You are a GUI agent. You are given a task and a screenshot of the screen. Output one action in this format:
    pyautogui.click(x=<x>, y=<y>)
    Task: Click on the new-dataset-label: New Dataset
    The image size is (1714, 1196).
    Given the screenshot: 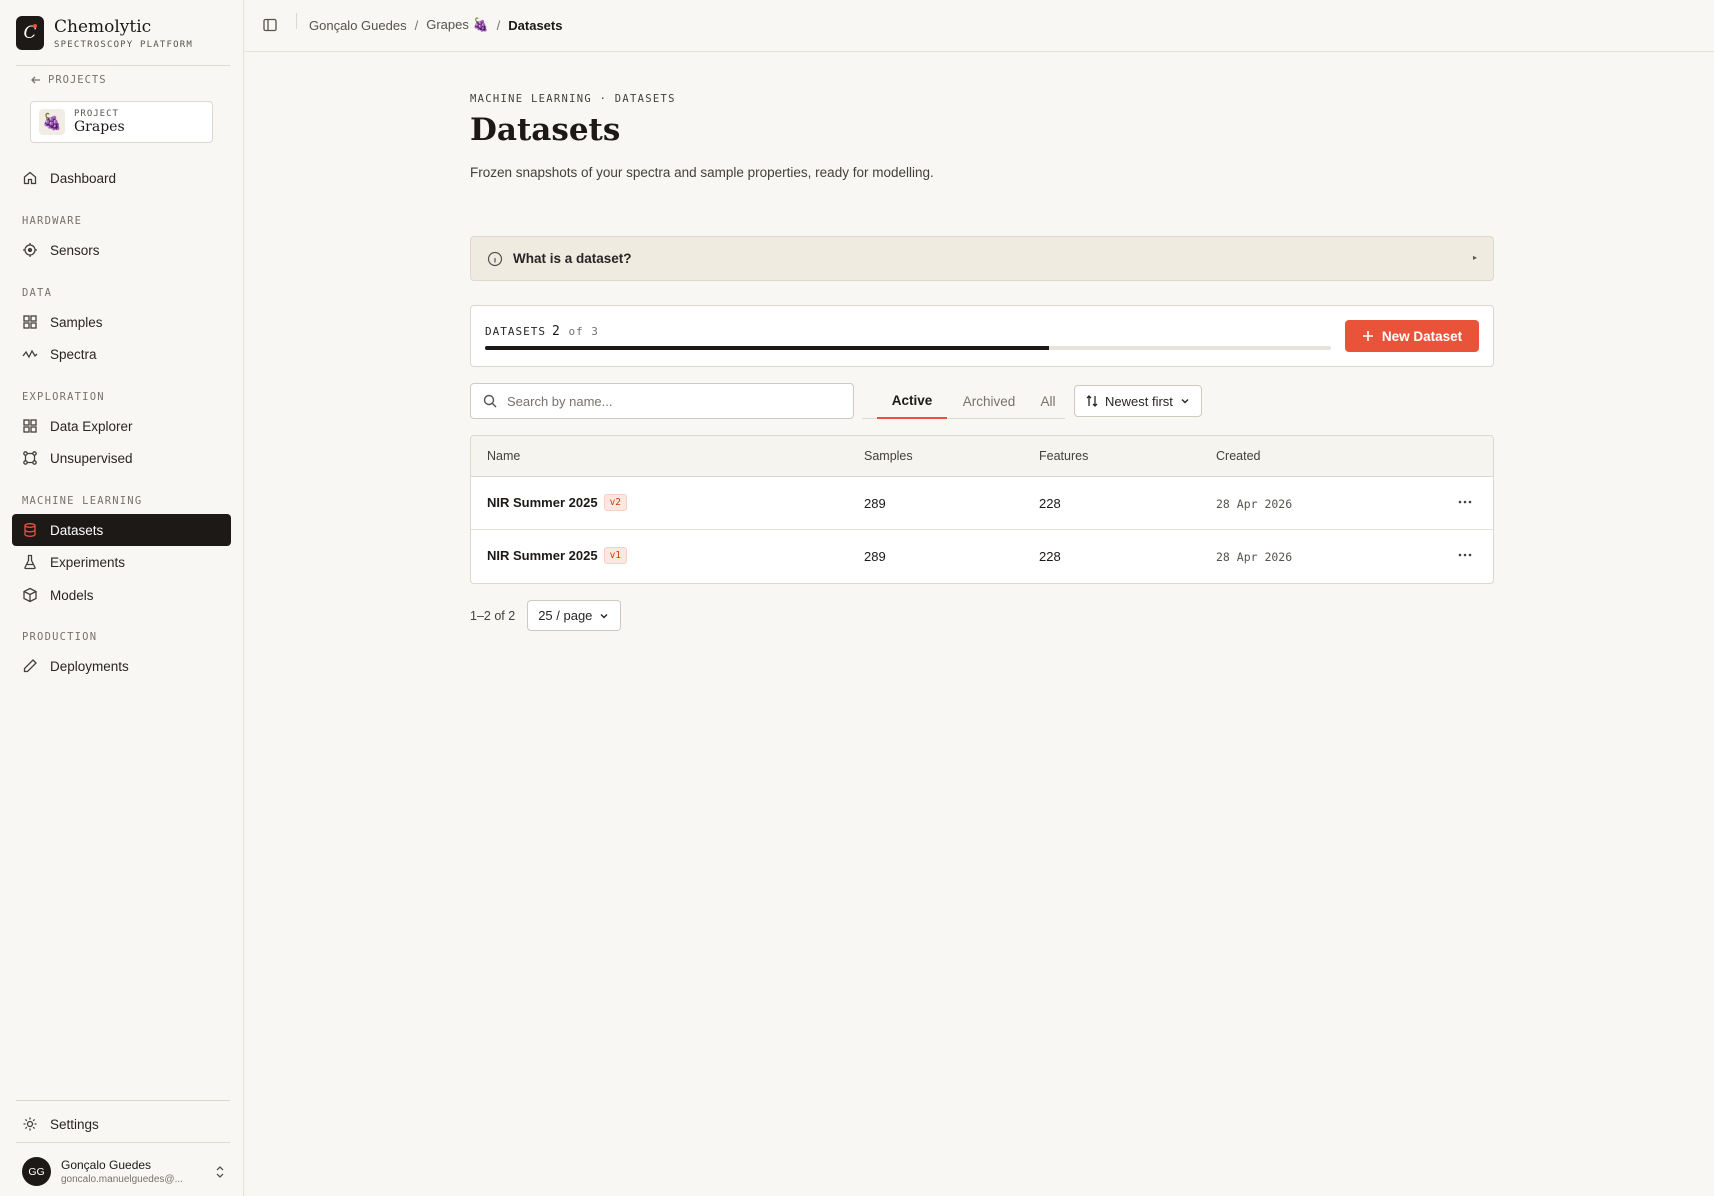 What is the action you would take?
    pyautogui.click(x=1422, y=336)
    